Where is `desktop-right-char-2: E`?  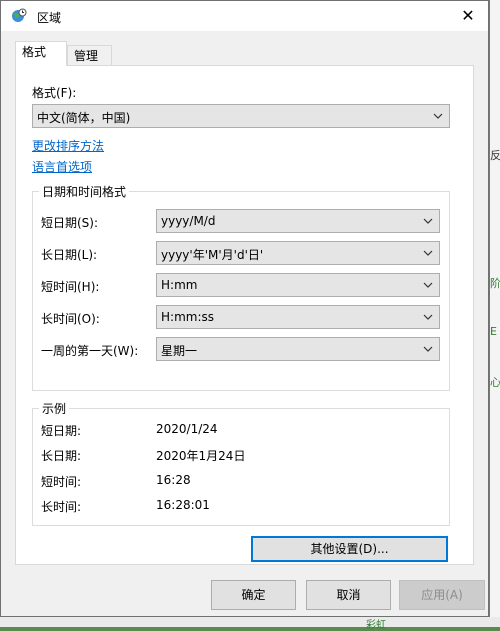 desktop-right-char-2: E is located at coordinates (493, 331).